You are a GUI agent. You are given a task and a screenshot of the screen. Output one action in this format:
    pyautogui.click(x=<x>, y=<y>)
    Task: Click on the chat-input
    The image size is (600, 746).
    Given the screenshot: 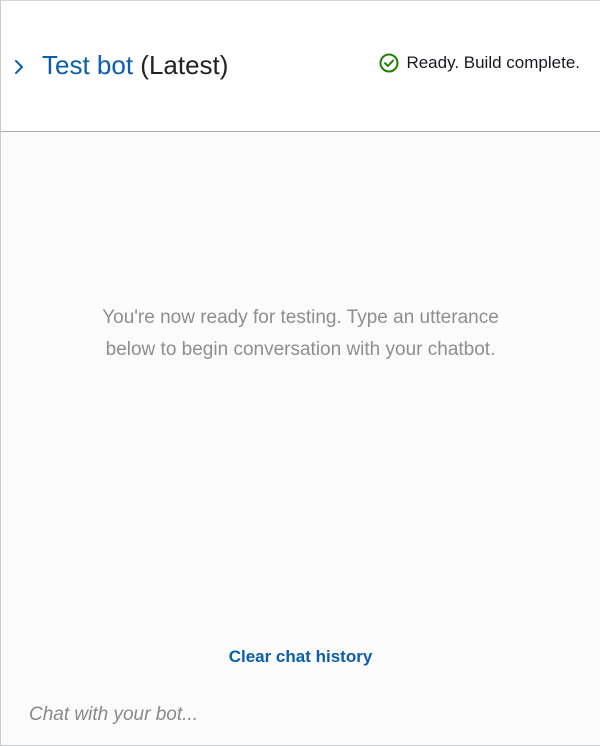 What is the action you would take?
    pyautogui.click(x=304, y=715)
    